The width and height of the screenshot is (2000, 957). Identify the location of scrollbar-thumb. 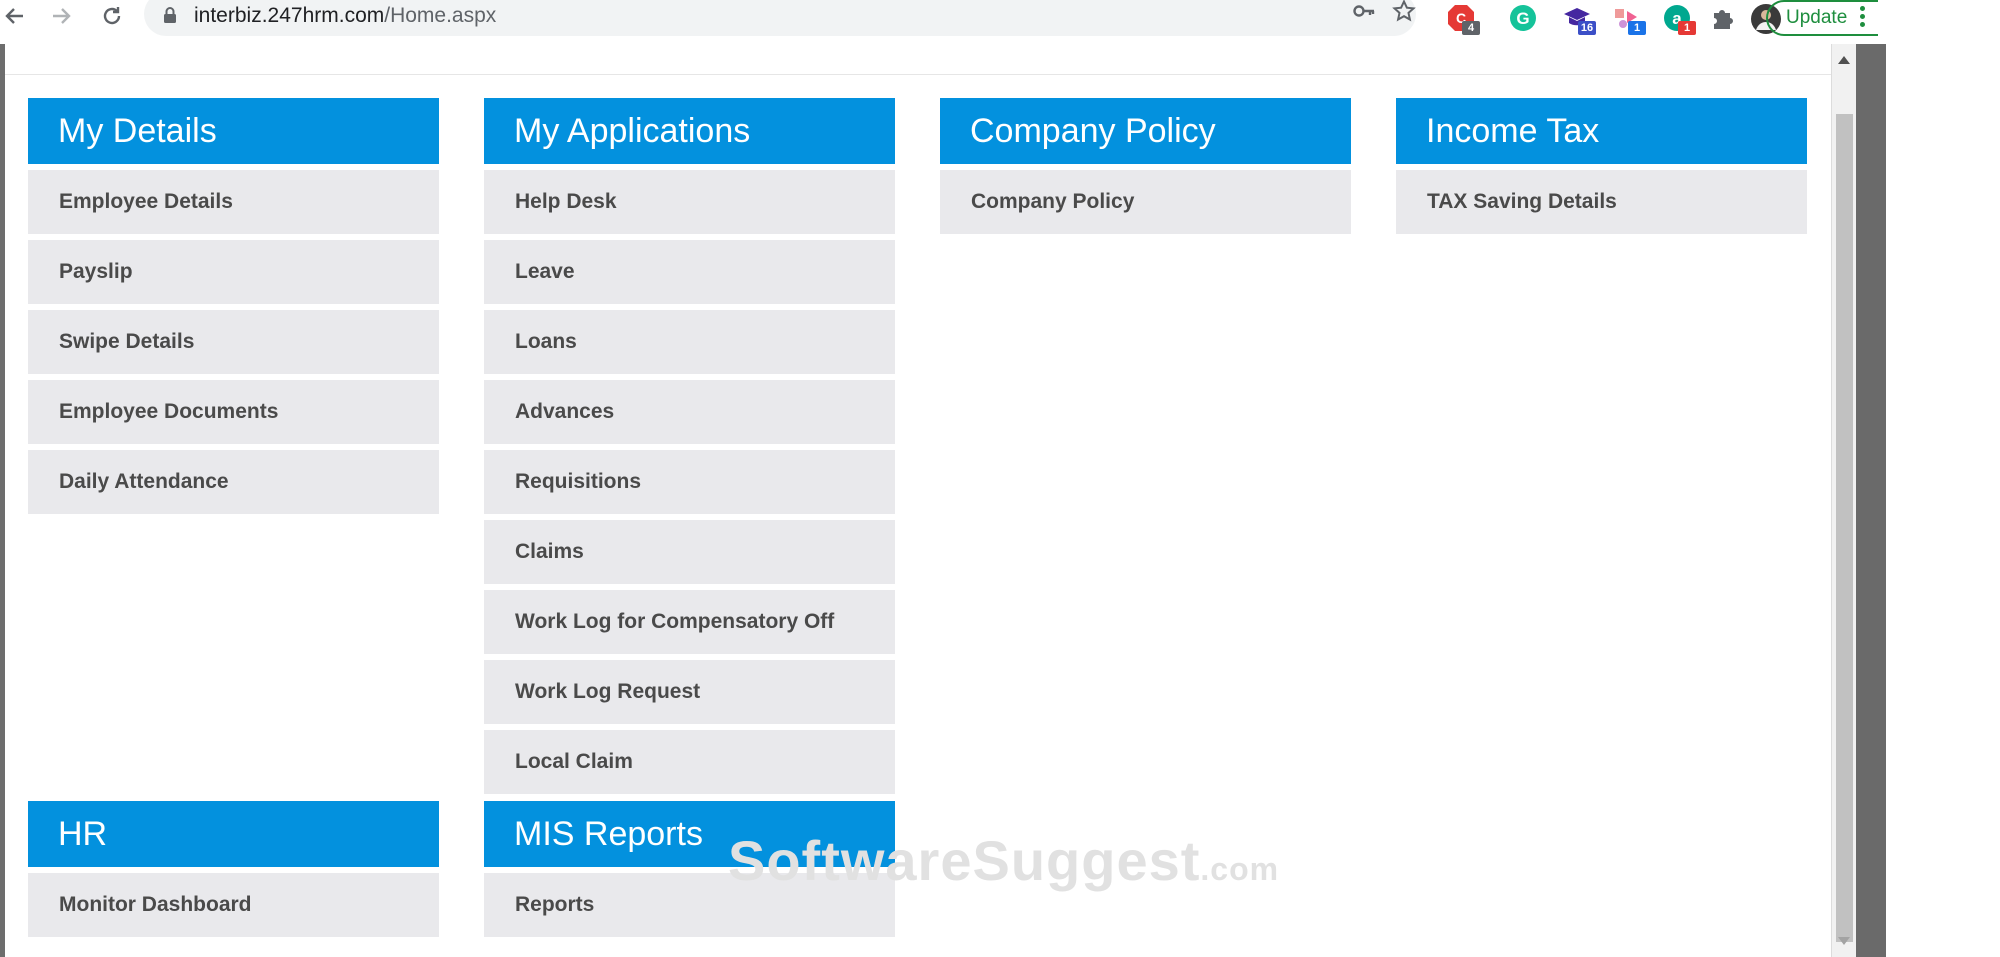
(1844, 528).